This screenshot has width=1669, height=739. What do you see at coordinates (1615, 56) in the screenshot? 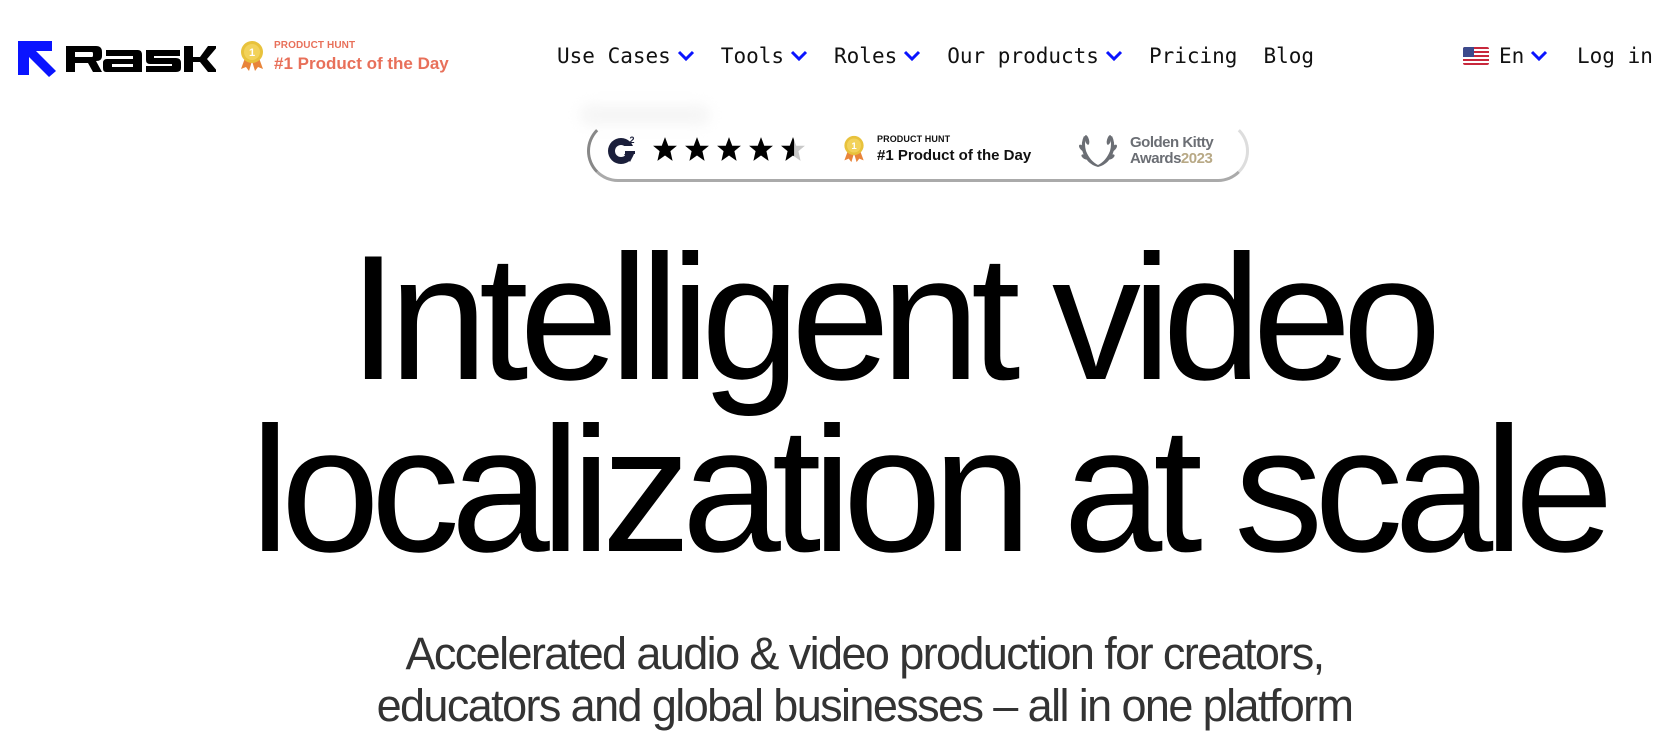
I see `login-link: Log in` at bounding box center [1615, 56].